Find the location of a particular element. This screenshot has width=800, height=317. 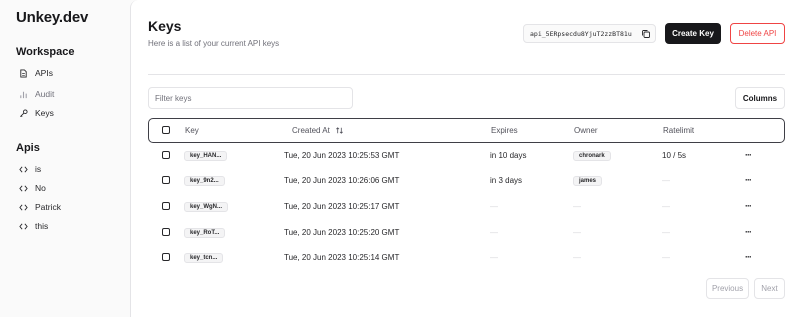

sidebar-item-label: Patrick is located at coordinates (48, 207).